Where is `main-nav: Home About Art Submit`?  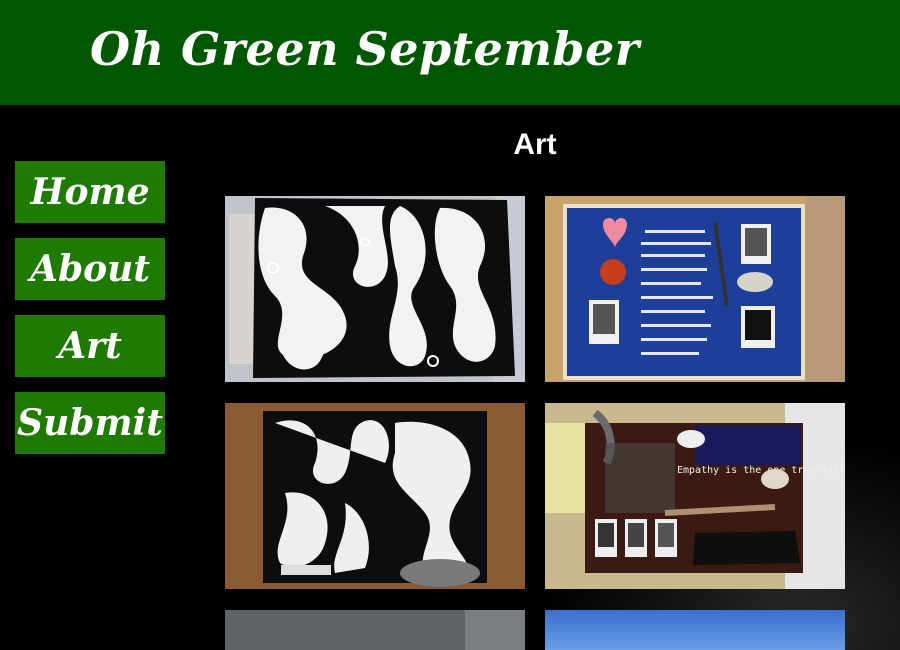
main-nav: Home About Art Submit is located at coordinates (90, 315).